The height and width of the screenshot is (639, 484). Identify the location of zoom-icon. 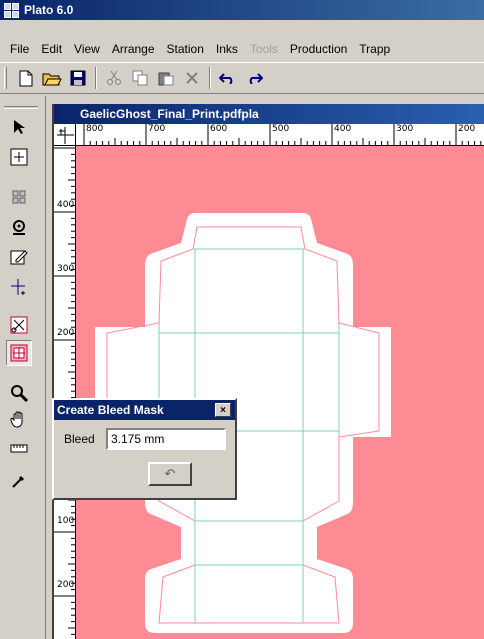
(19, 393).